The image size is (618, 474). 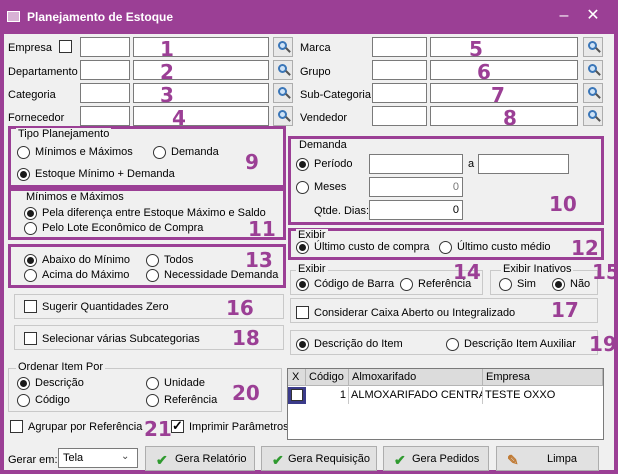 I want to click on ordenar-codigo-label: Código, so click(x=52, y=400).